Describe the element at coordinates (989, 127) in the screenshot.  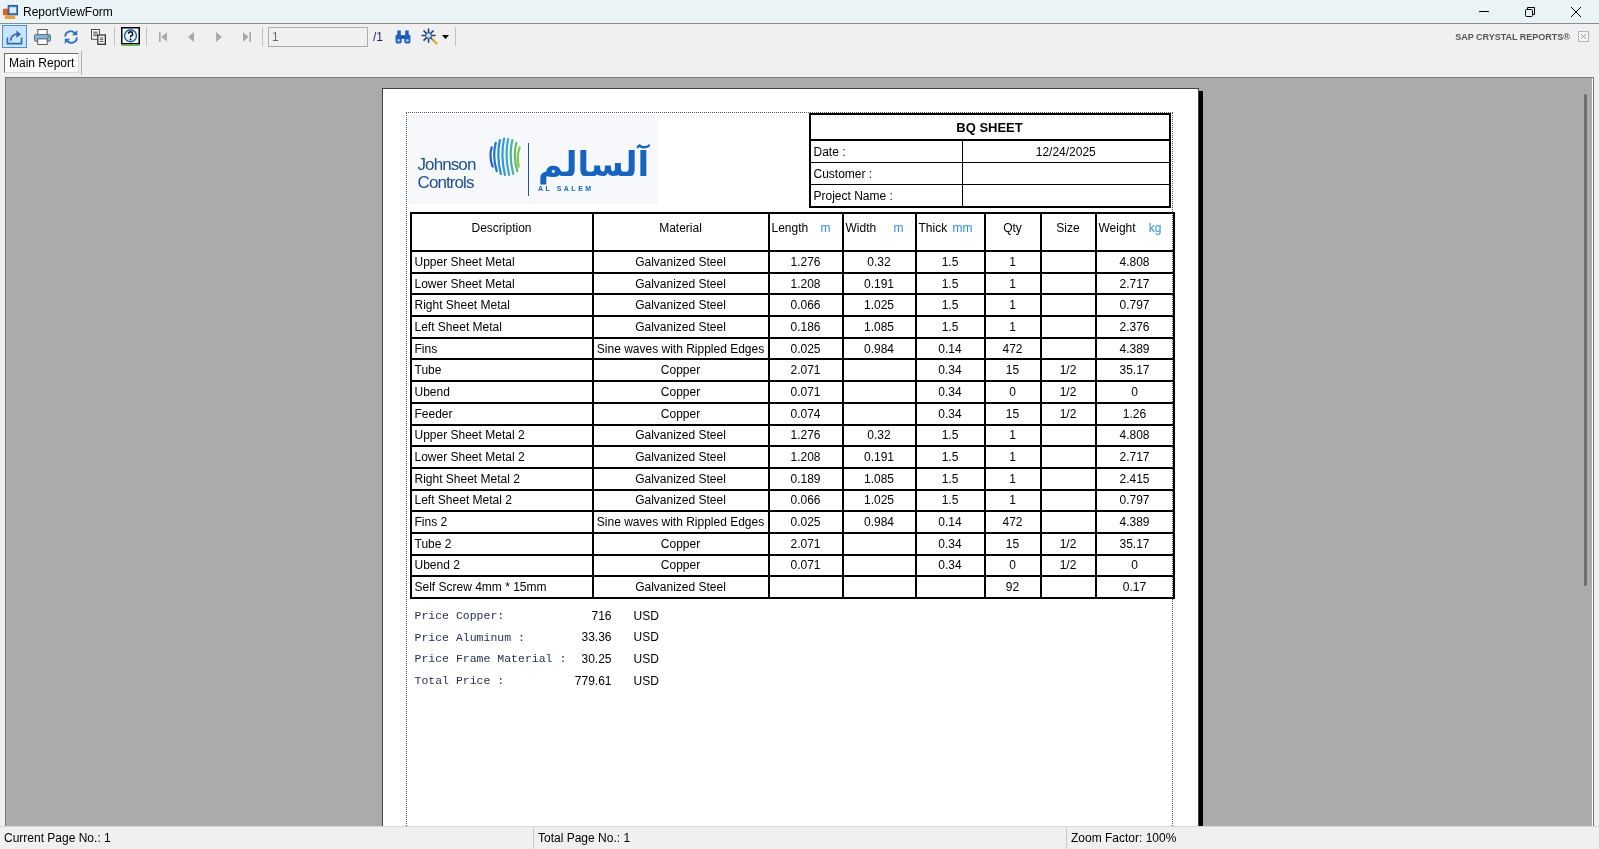
I see `sheet-title: BQ SHEET` at that location.